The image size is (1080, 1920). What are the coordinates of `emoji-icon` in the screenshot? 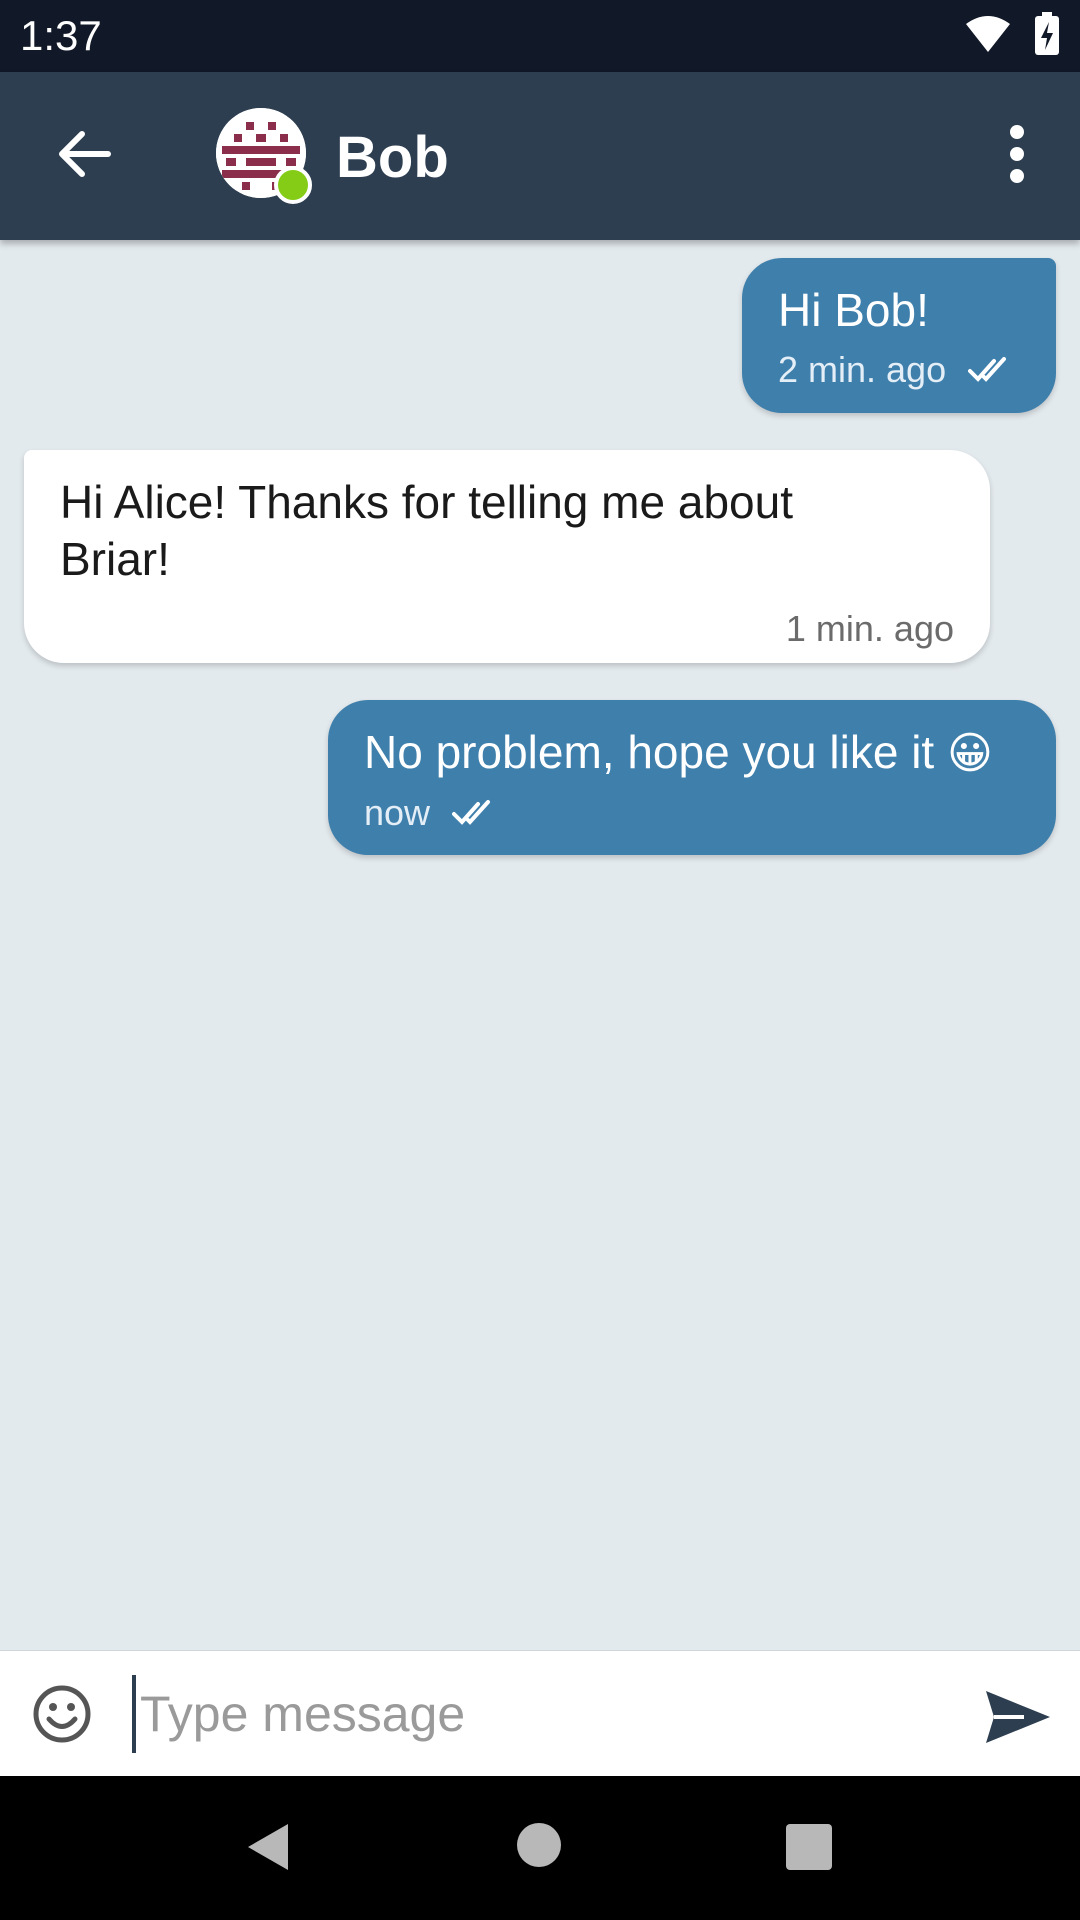 It's located at (62, 1714).